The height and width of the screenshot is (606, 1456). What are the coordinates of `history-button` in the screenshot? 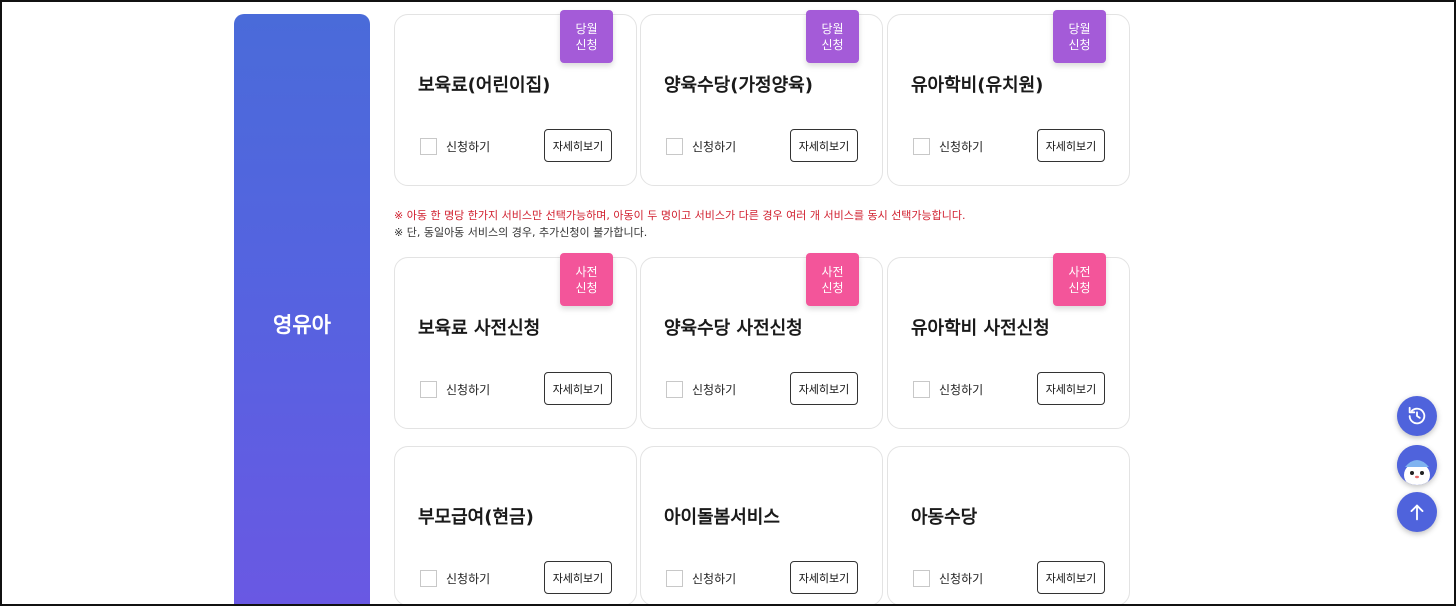 It's located at (1417, 416).